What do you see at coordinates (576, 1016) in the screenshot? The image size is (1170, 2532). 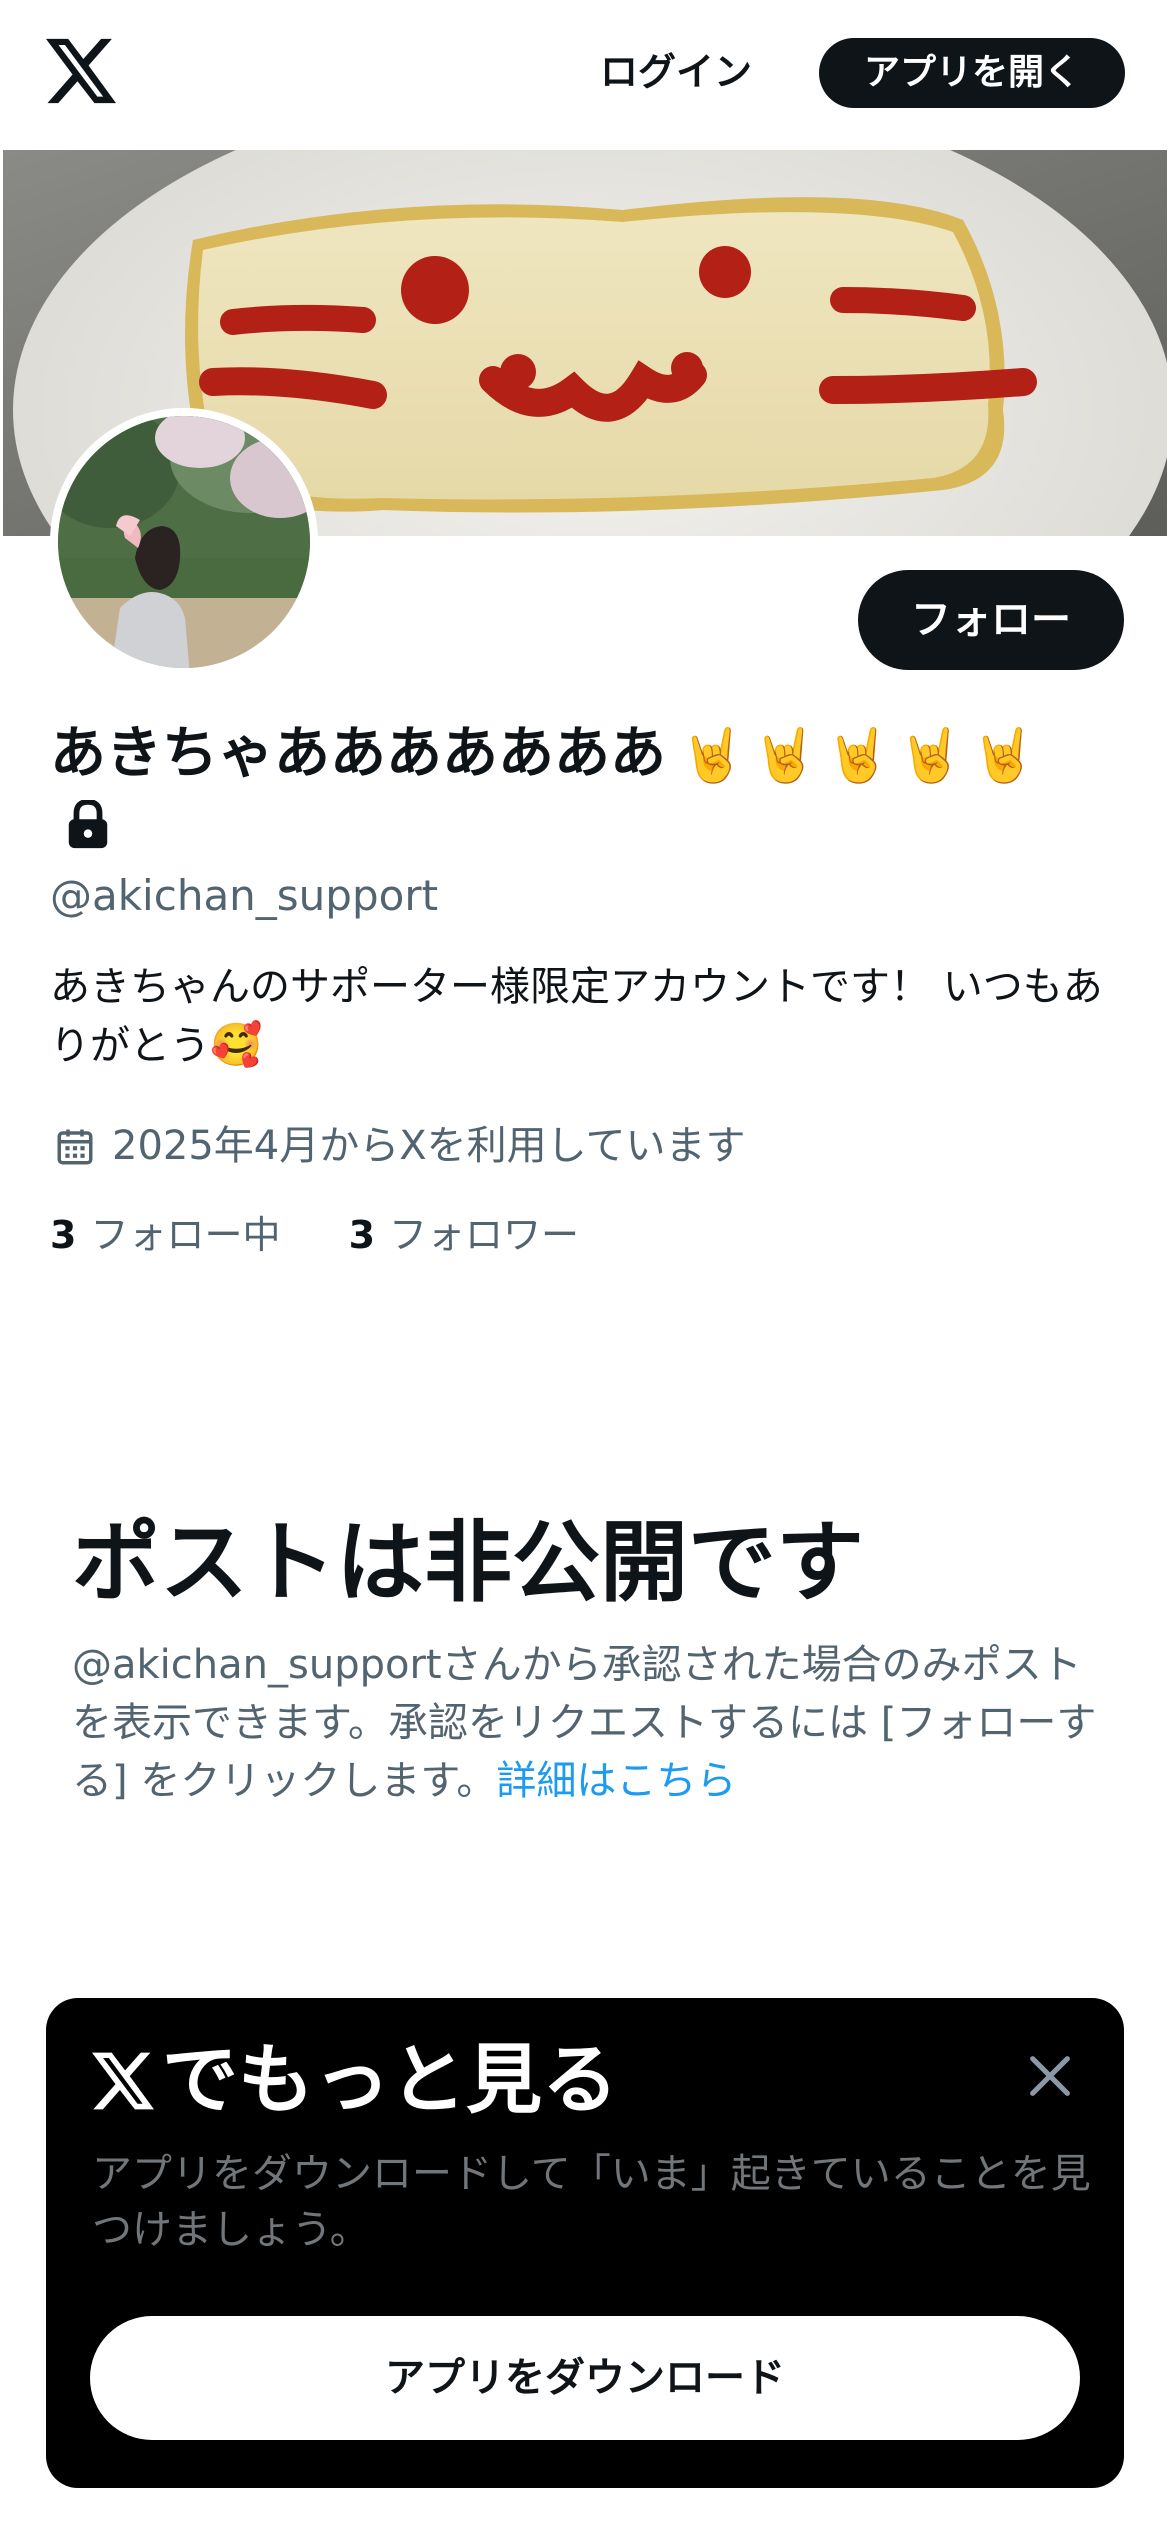 I see `bio-text: あきちゃんのサポーター様限定アカウントです！ いつもありがとう` at bounding box center [576, 1016].